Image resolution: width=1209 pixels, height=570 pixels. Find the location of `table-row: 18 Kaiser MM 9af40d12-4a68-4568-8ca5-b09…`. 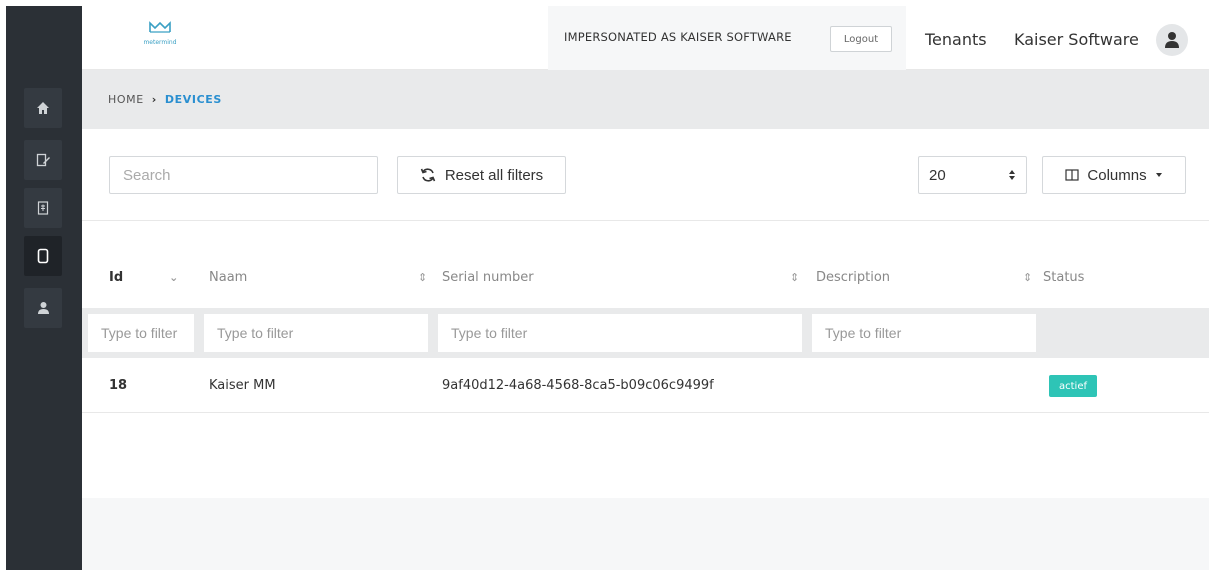

table-row: 18 Kaiser MM 9af40d12-4a68-4568-8ca5-b09… is located at coordinates (645, 385).